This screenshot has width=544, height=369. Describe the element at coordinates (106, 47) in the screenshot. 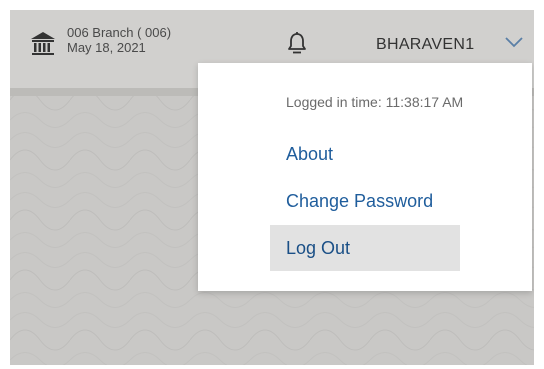

I see `branch-date: May 18, 2021` at that location.